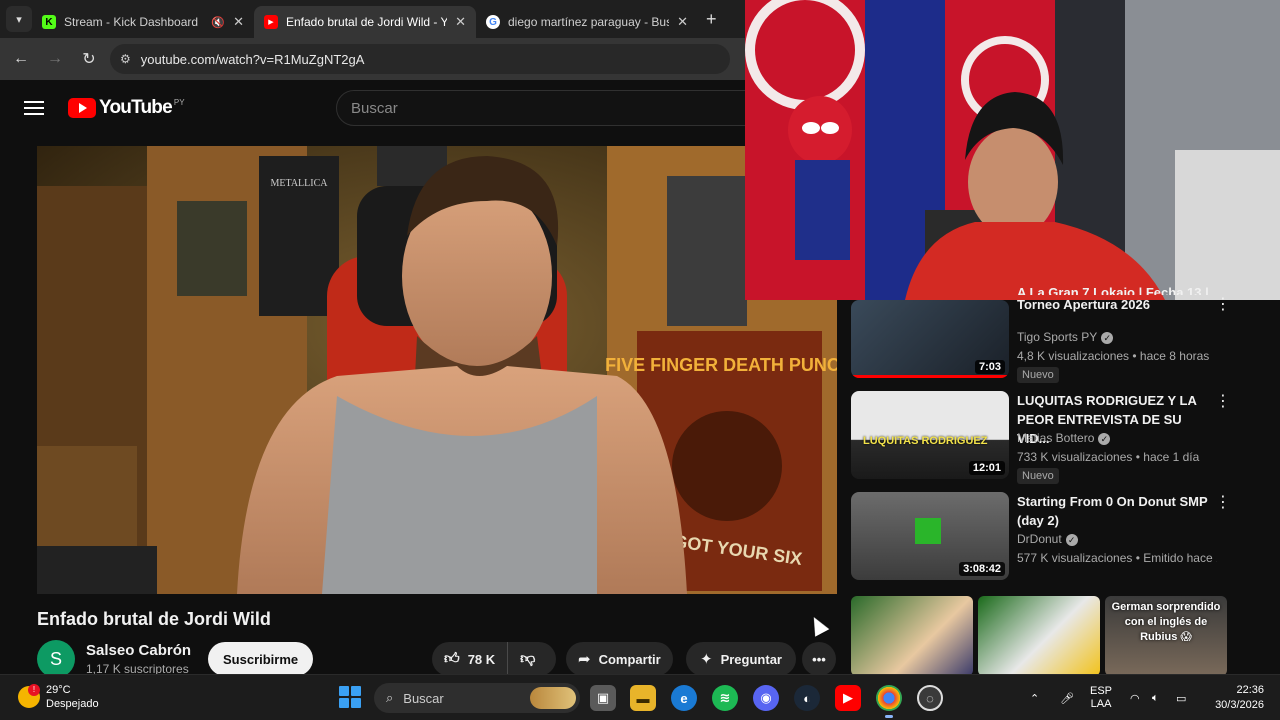 This screenshot has height=720, width=1280. I want to click on share-label: Compartir, so click(629, 659).